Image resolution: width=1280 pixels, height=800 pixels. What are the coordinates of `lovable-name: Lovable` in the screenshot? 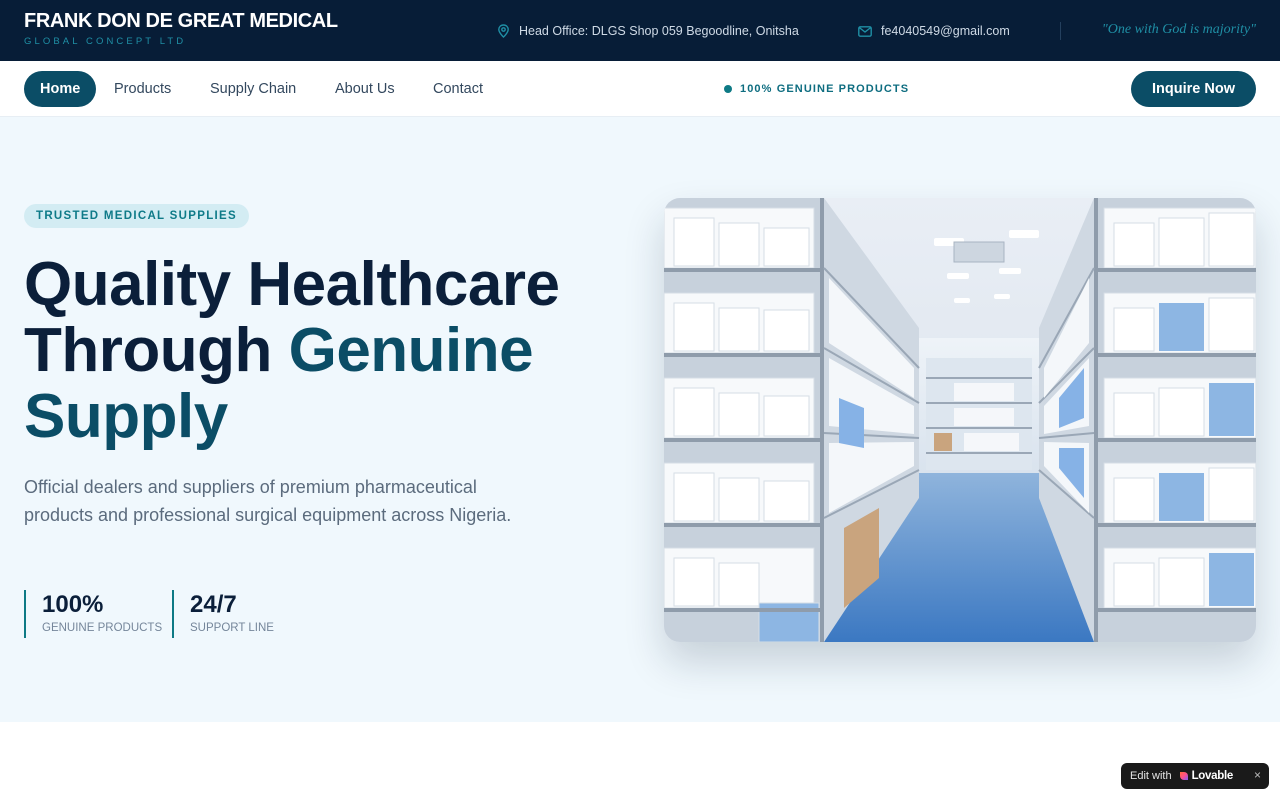 It's located at (1212, 776).